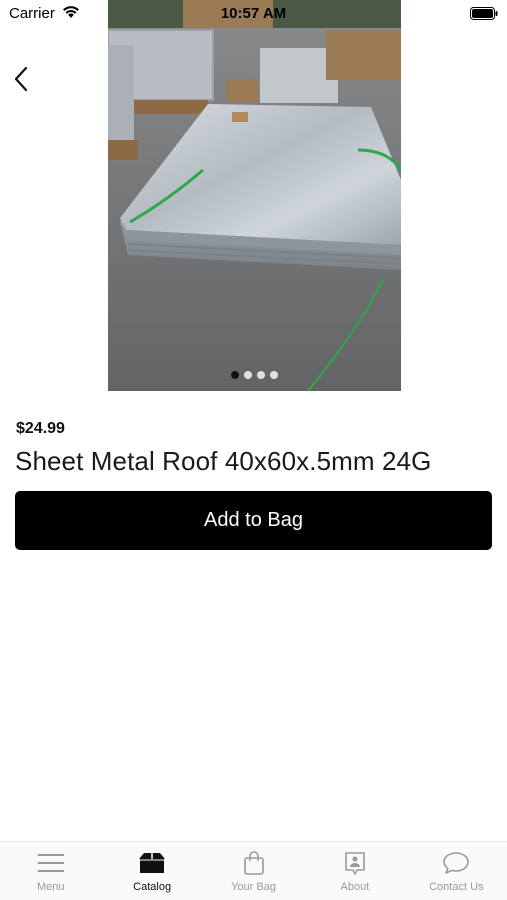 Image resolution: width=507 pixels, height=900 pixels. Describe the element at coordinates (50, 887) in the screenshot. I see `tab-label: Menu` at that location.